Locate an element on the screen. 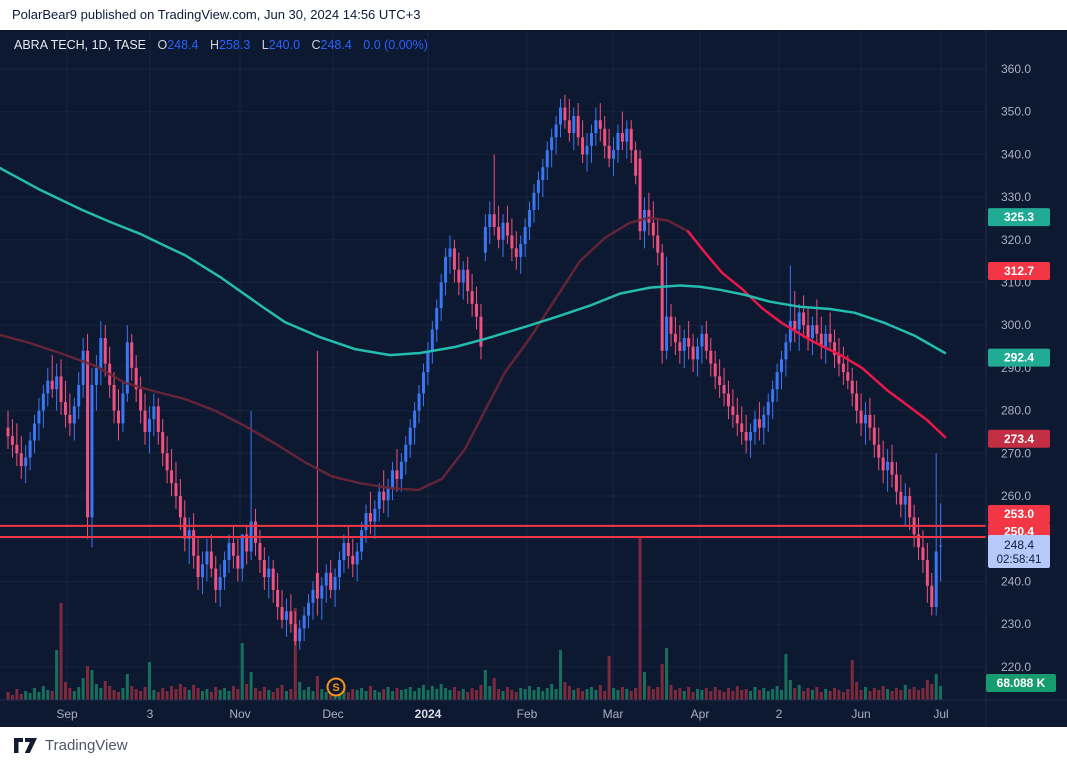 The image size is (1067, 763). price-axis-label: 320.0 is located at coordinates (1016, 240).